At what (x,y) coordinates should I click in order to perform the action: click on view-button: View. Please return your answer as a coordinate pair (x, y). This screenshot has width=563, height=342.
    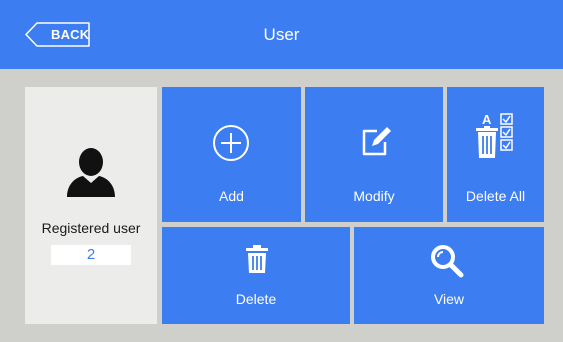
    Looking at the image, I should click on (449, 275).